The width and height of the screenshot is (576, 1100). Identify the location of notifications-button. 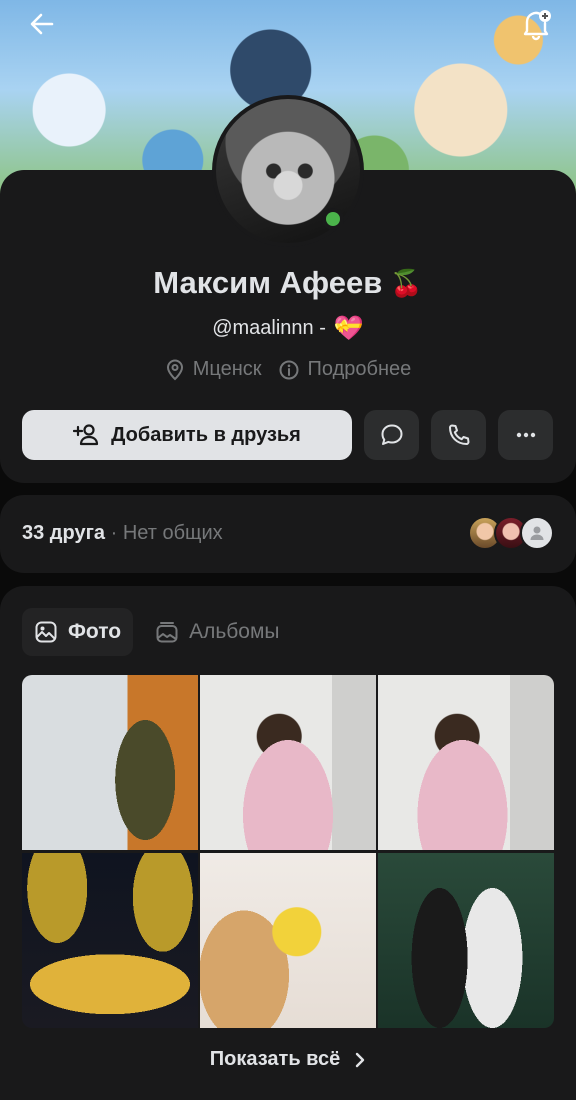
(536, 24).